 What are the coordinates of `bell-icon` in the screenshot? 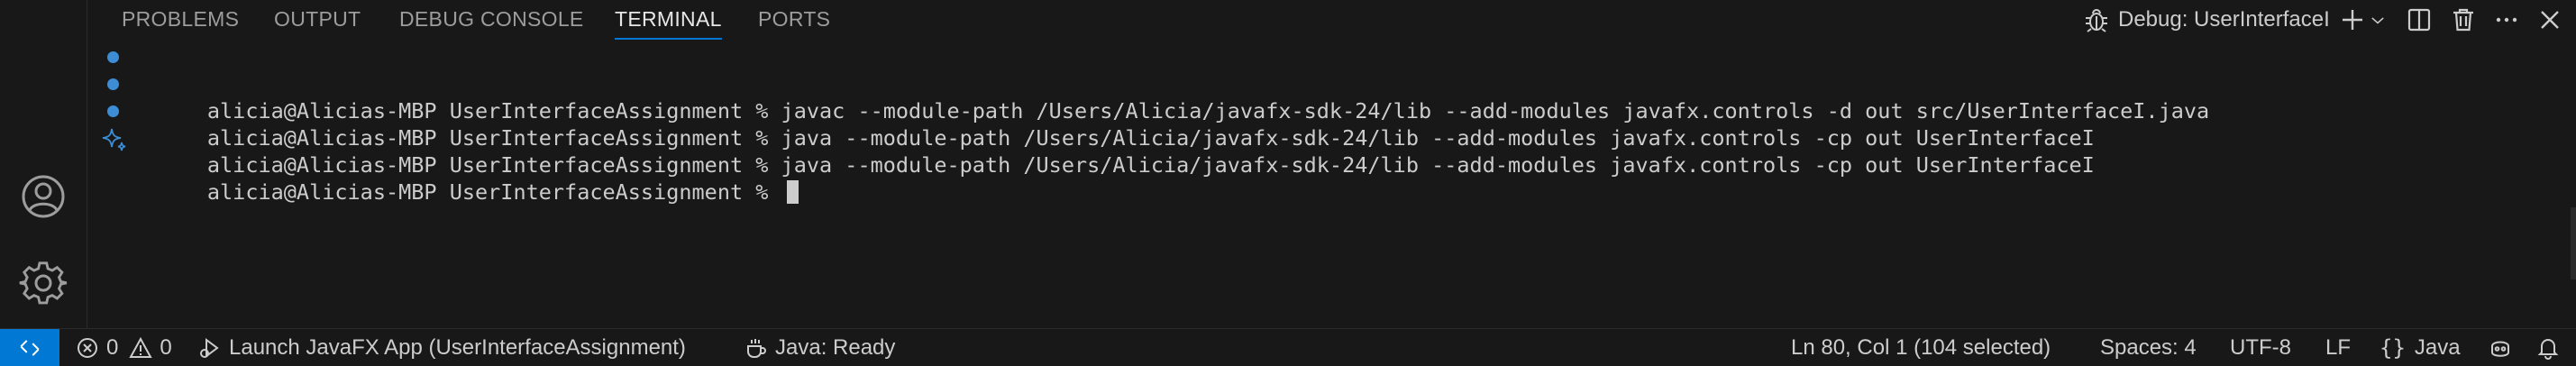 It's located at (2548, 349).